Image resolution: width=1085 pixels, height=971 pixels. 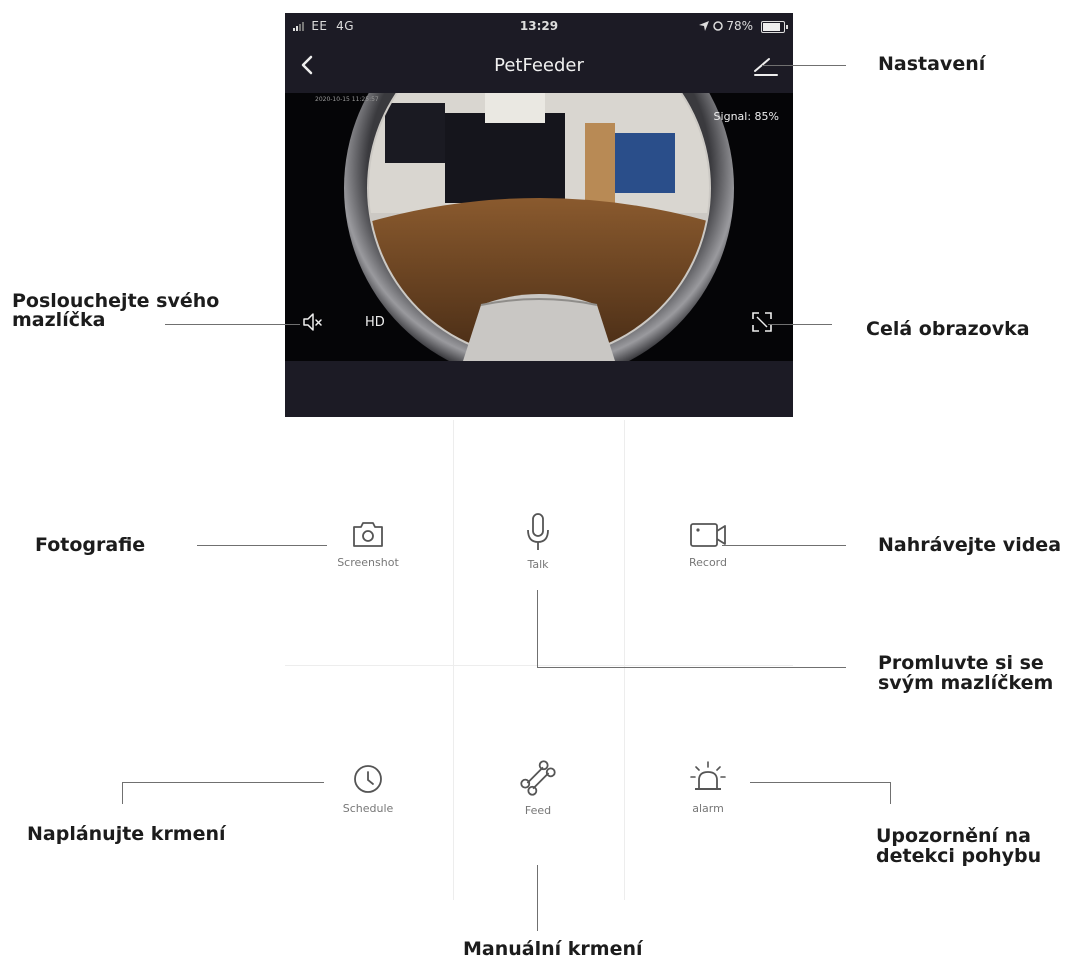 I want to click on battery-icon, so click(x=774, y=27).